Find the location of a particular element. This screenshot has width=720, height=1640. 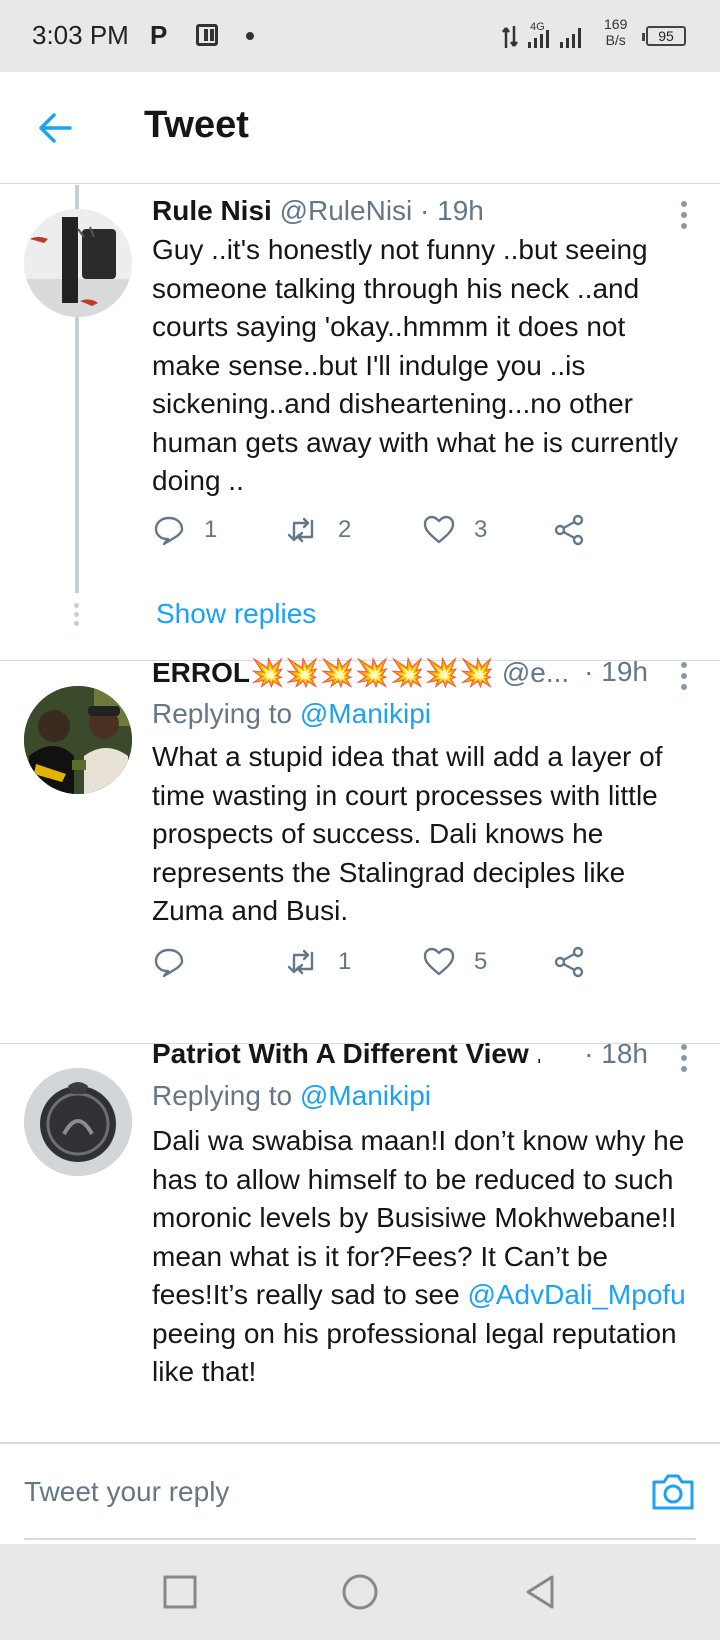

data-rate-value: 169 is located at coordinates (616, 24).